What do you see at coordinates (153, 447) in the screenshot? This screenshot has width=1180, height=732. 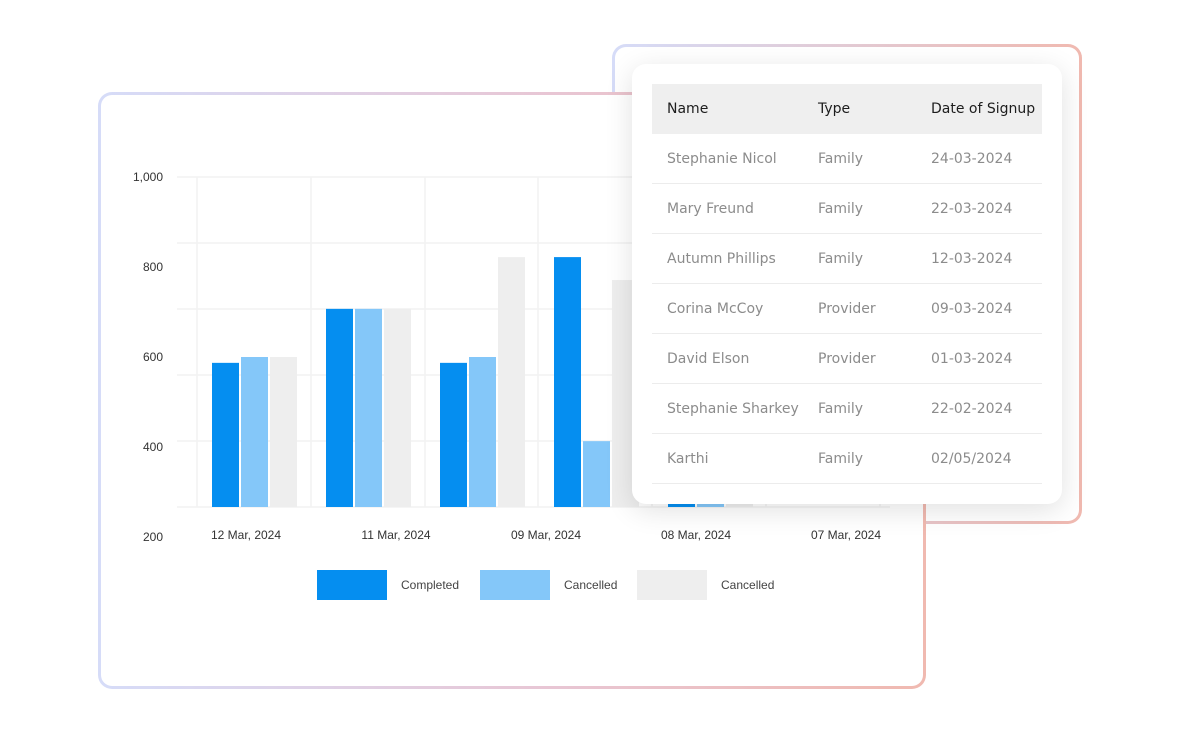 I see `y-tick-label: 400` at bounding box center [153, 447].